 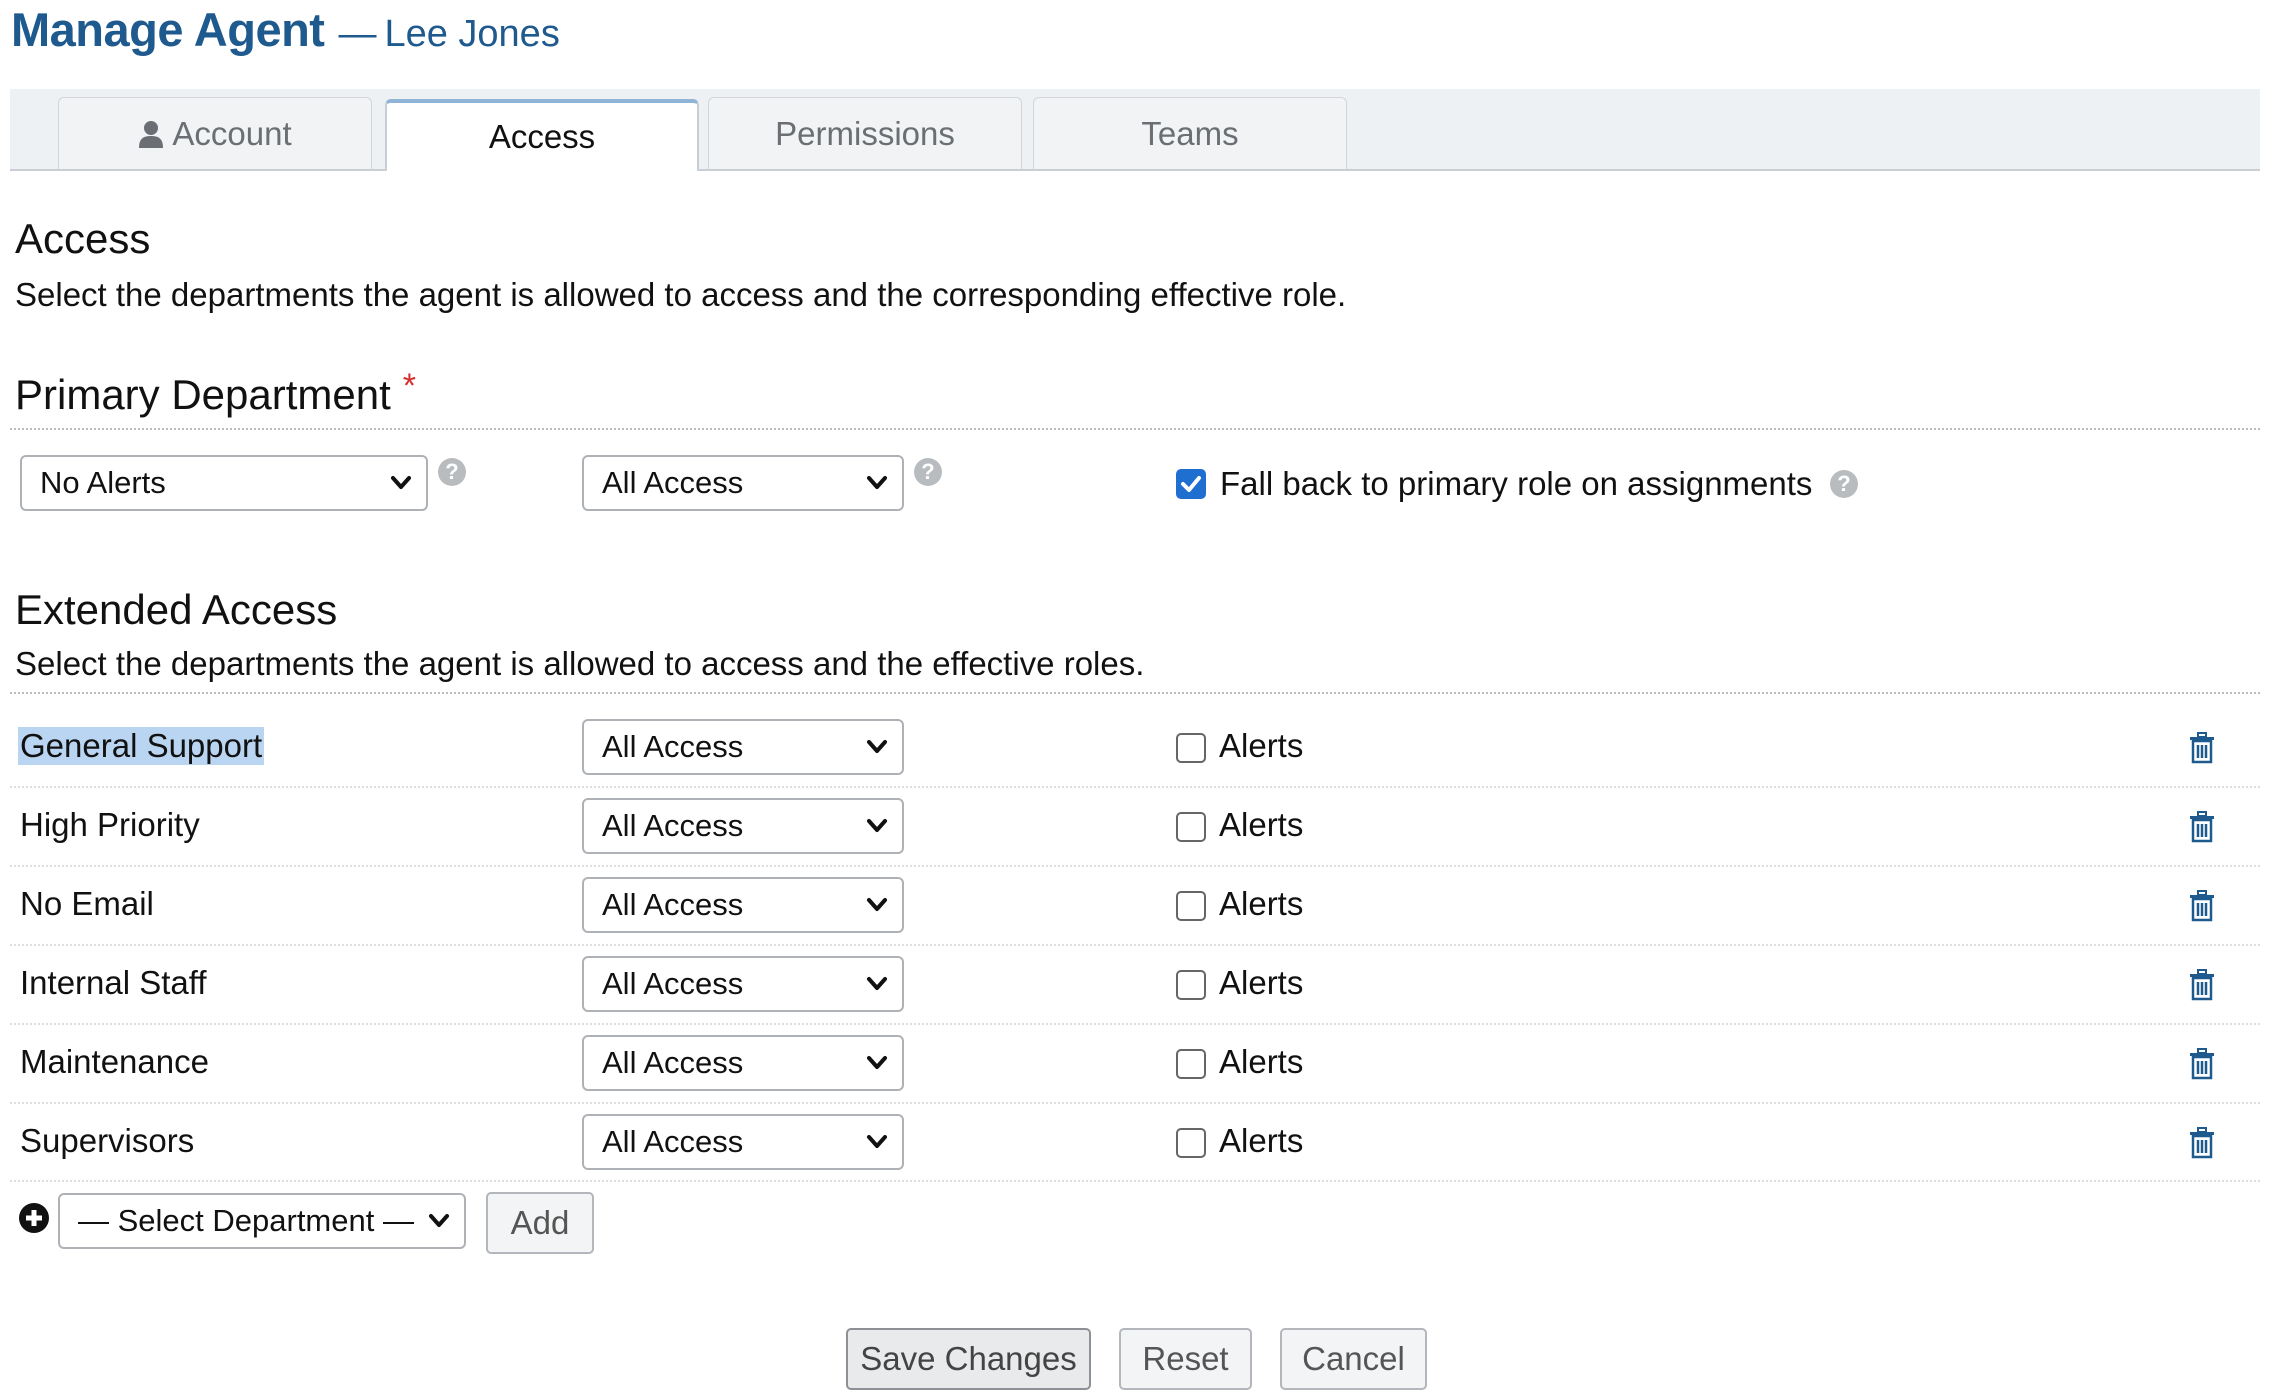 What do you see at coordinates (110, 824) in the screenshot?
I see `department-name: High Priority` at bounding box center [110, 824].